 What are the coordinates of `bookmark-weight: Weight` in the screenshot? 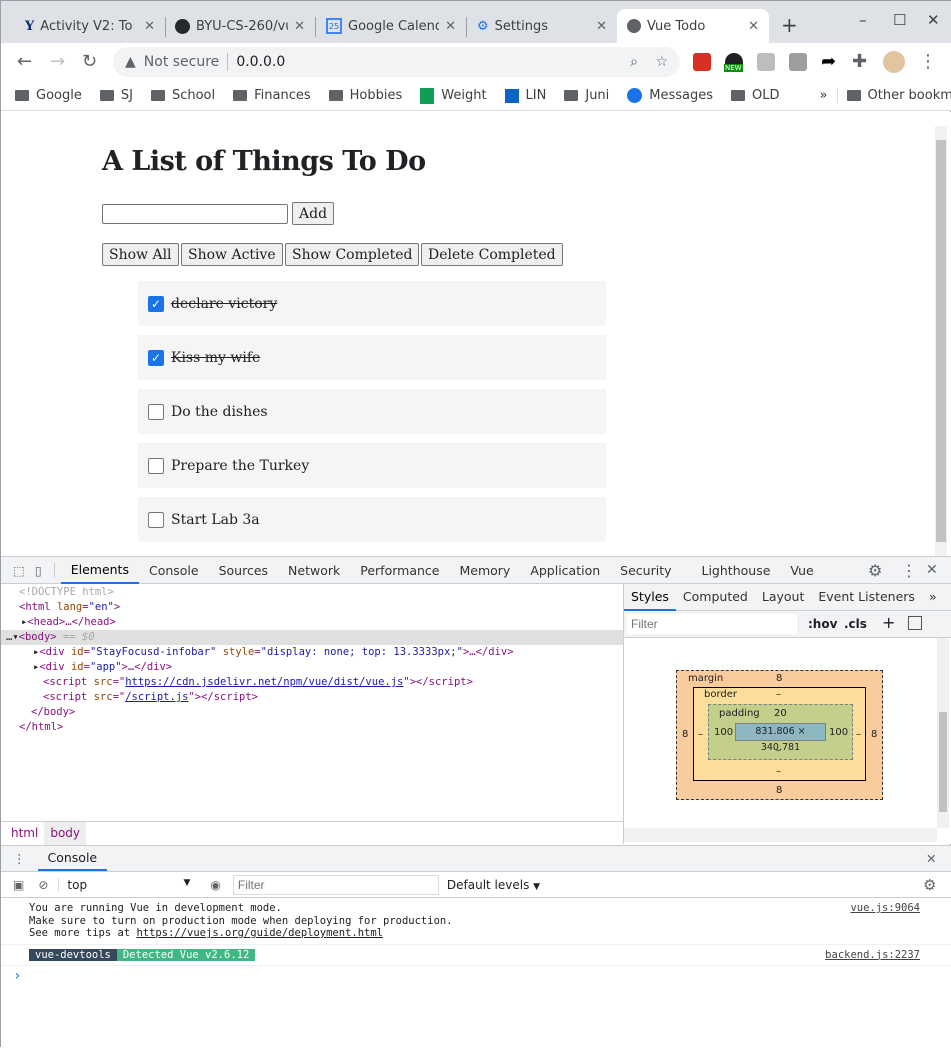 It's located at (453, 95).